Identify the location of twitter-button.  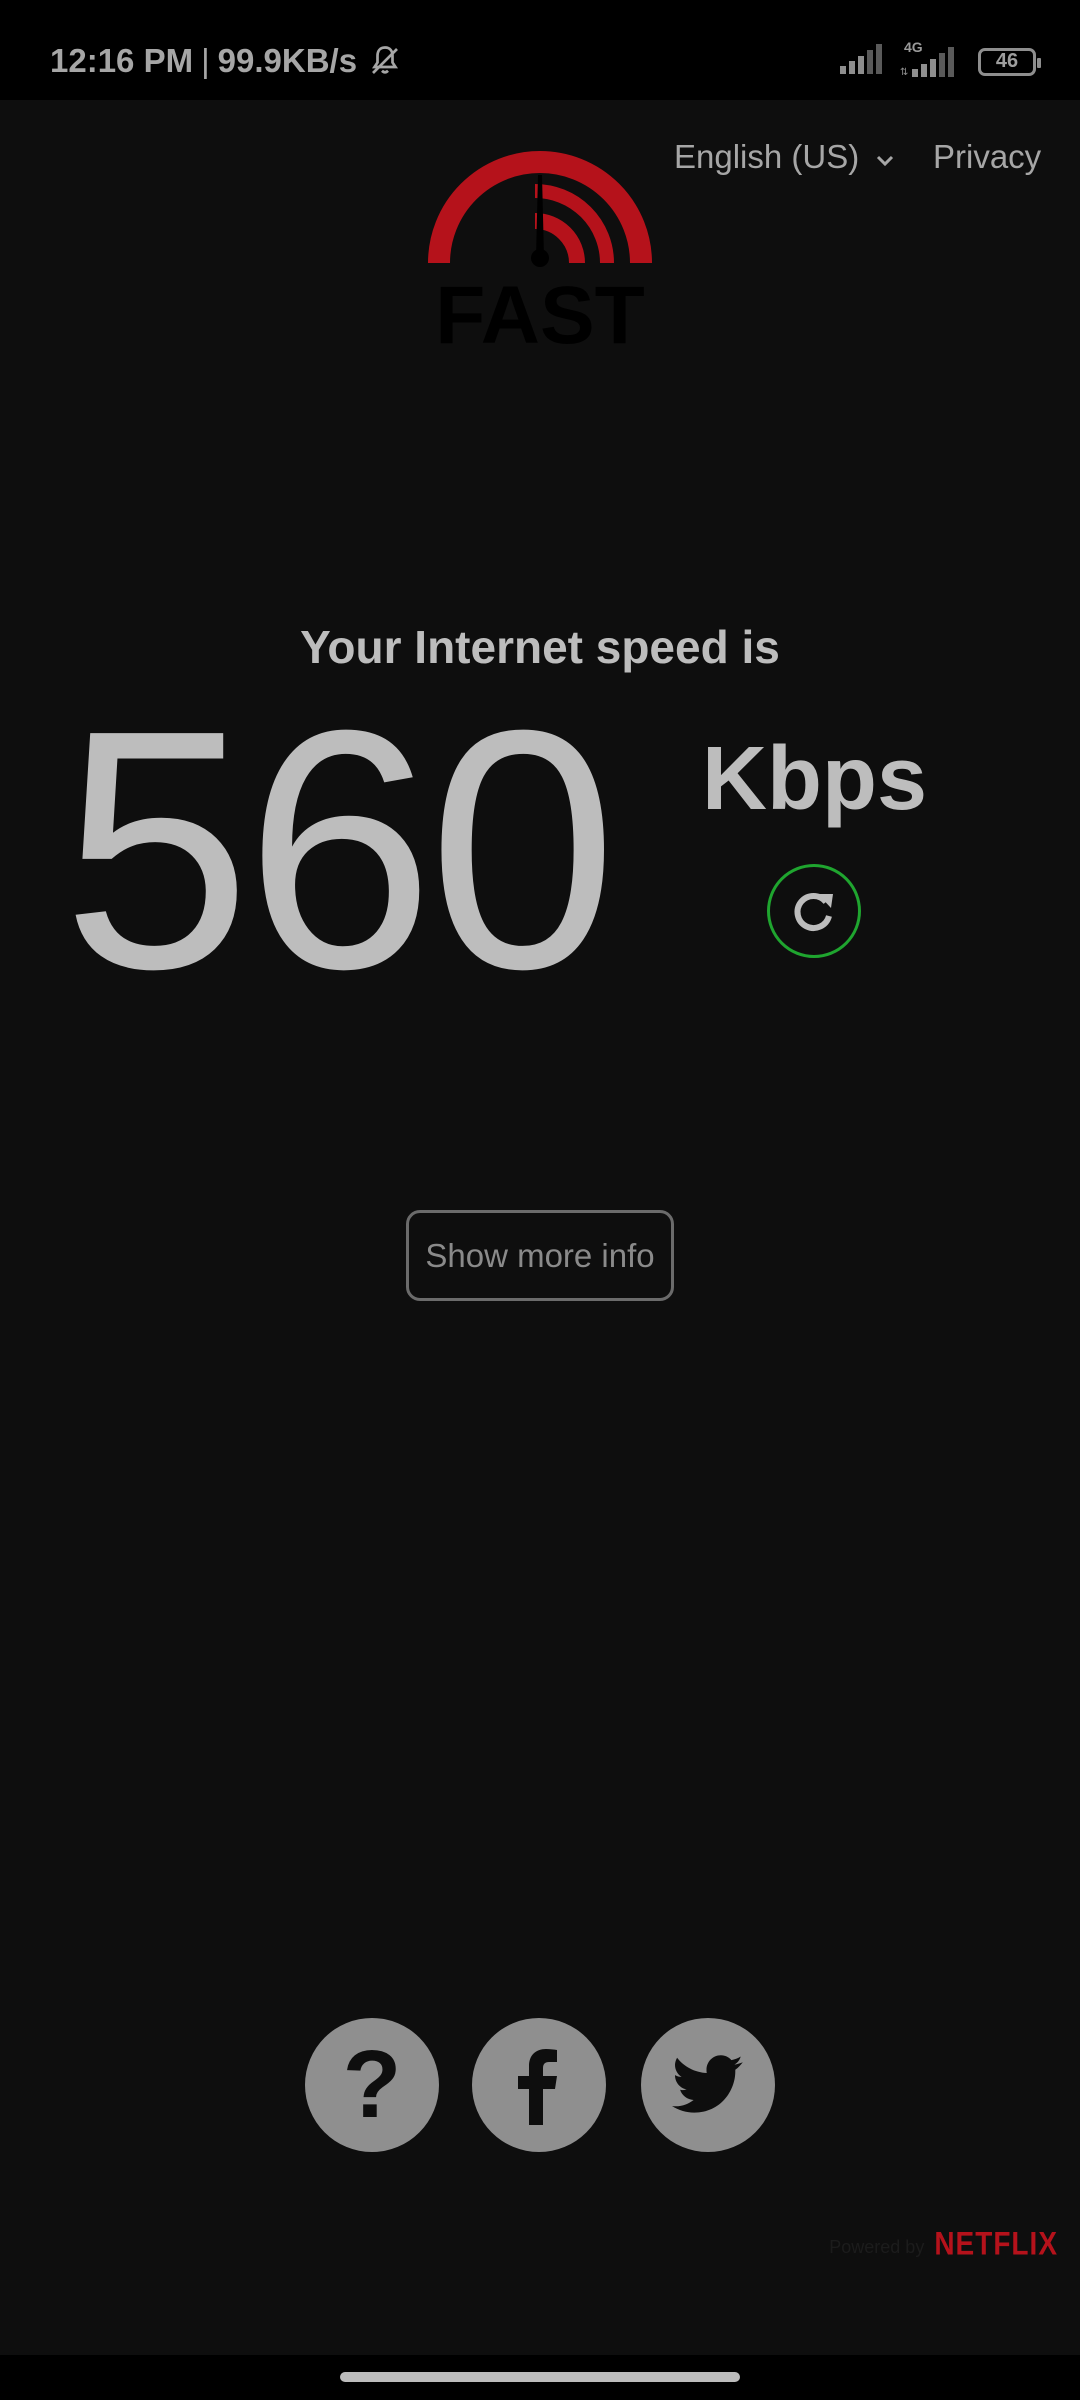
(708, 2085).